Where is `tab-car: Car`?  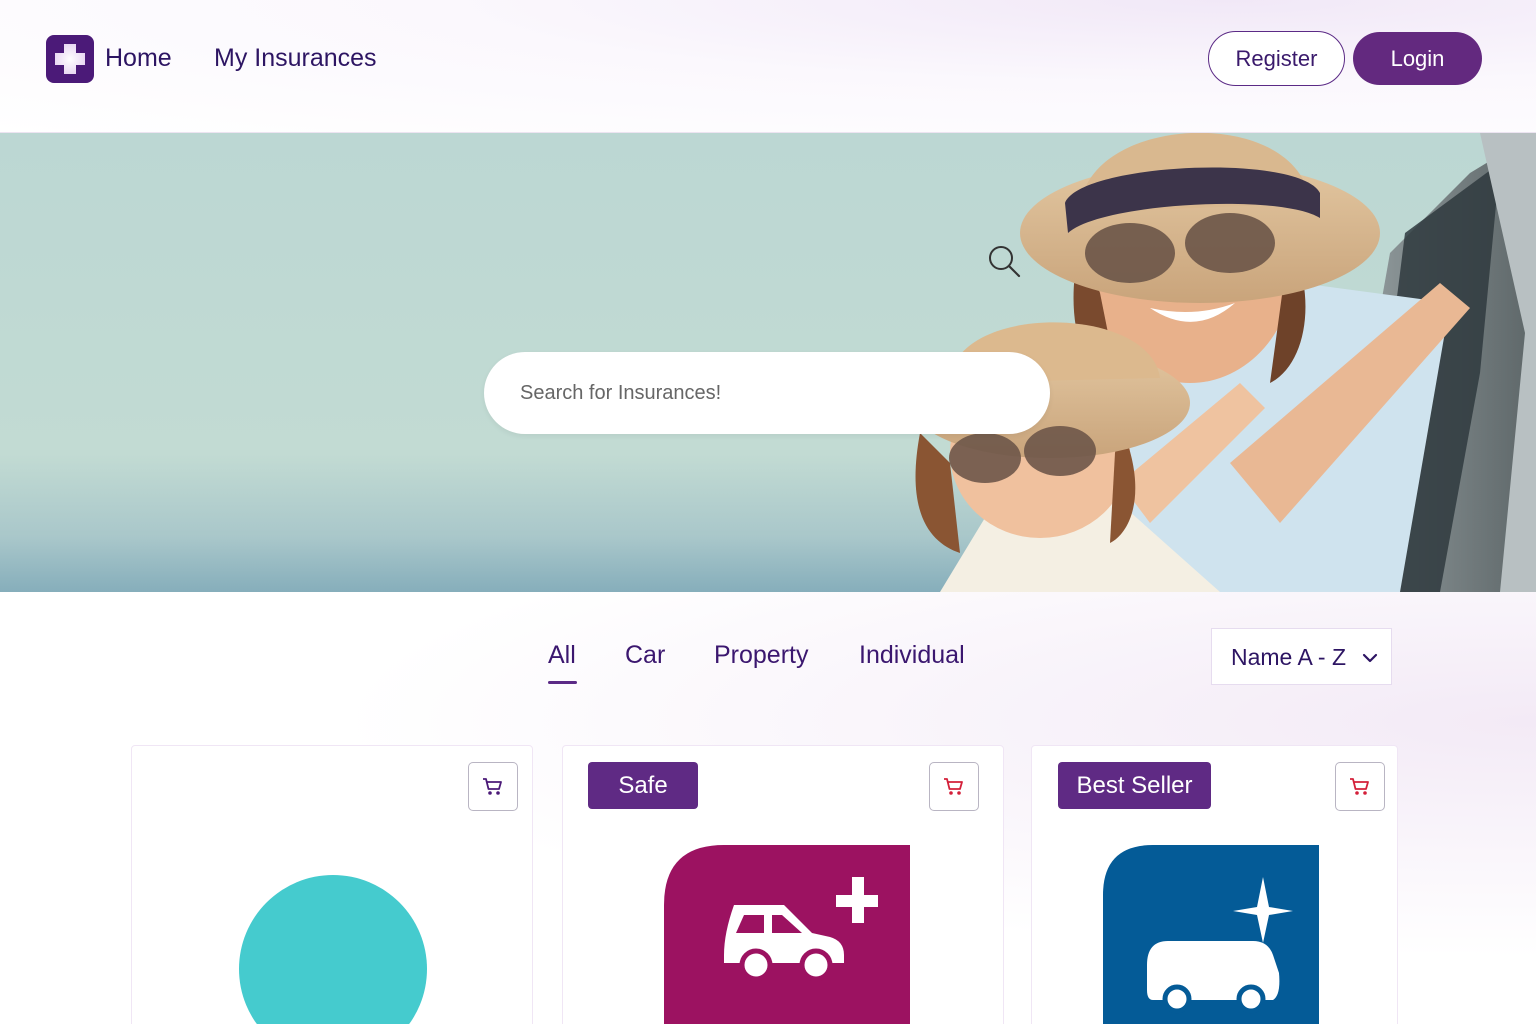 tab-car: Car is located at coordinates (645, 655).